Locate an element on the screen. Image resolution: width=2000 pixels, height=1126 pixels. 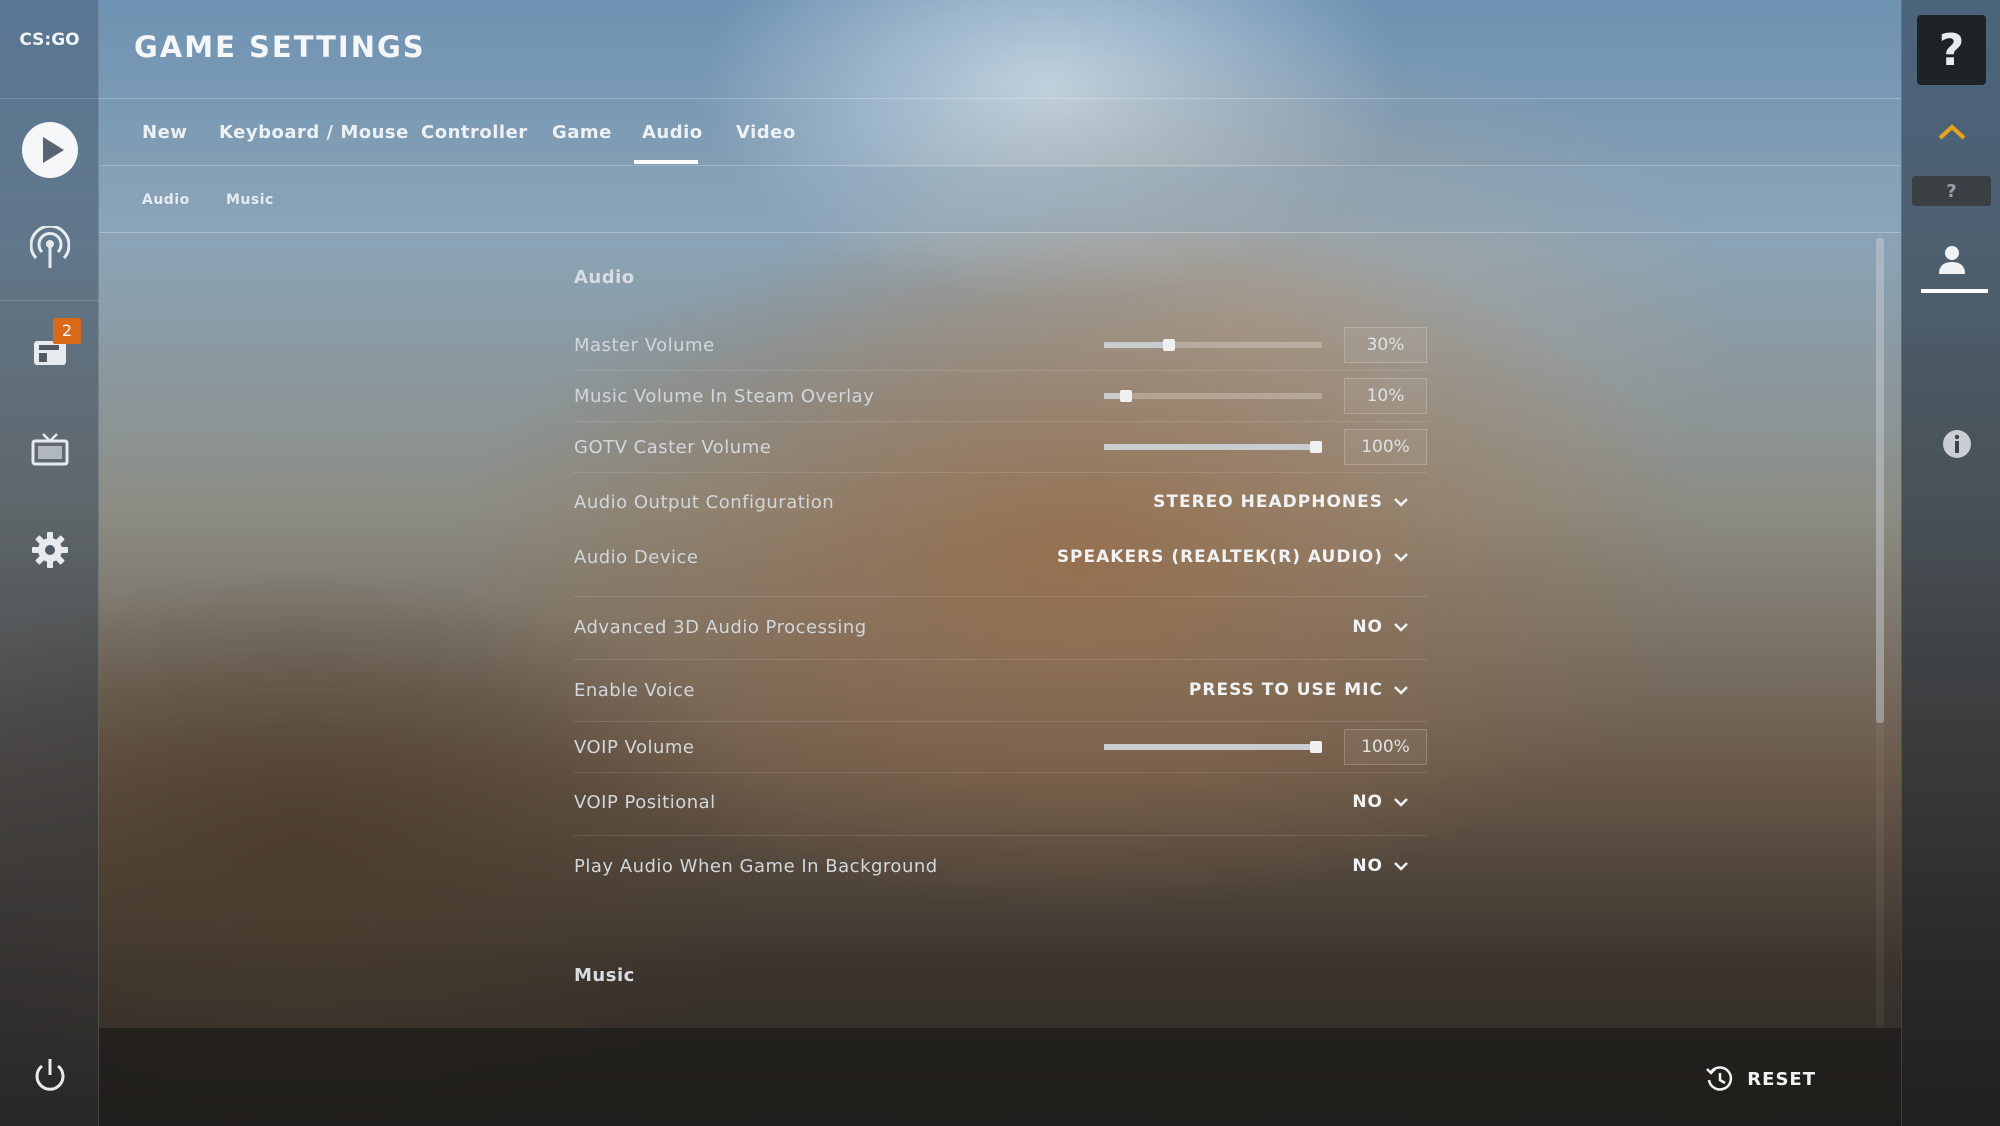
bottom-bar: RESET is located at coordinates (1000, 1076).